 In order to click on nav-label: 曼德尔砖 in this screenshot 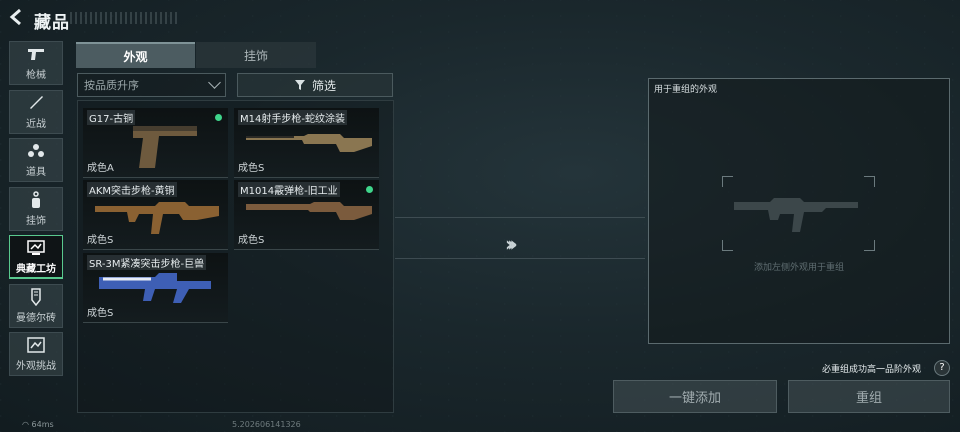, I will do `click(36, 318)`.